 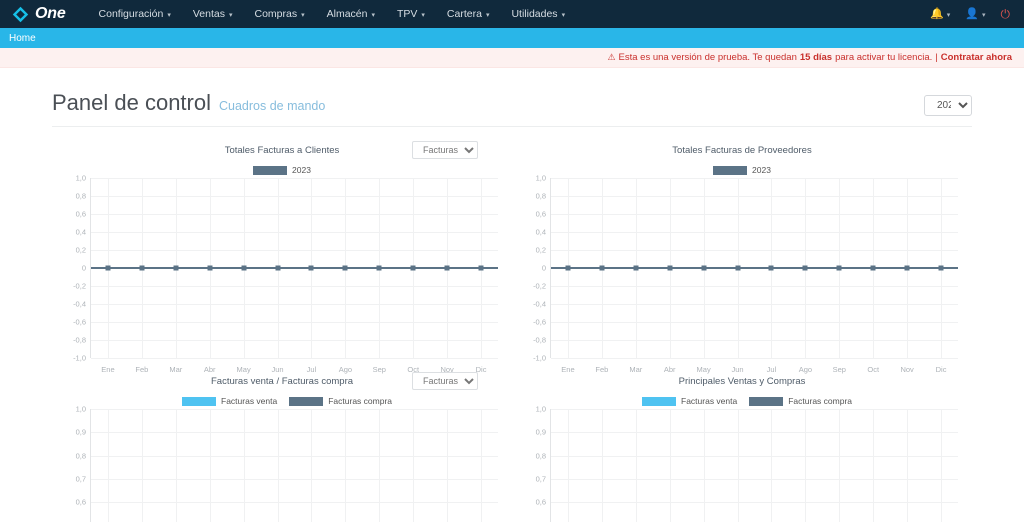 What do you see at coordinates (131, 14) in the screenshot?
I see `menu-label: Configuración` at bounding box center [131, 14].